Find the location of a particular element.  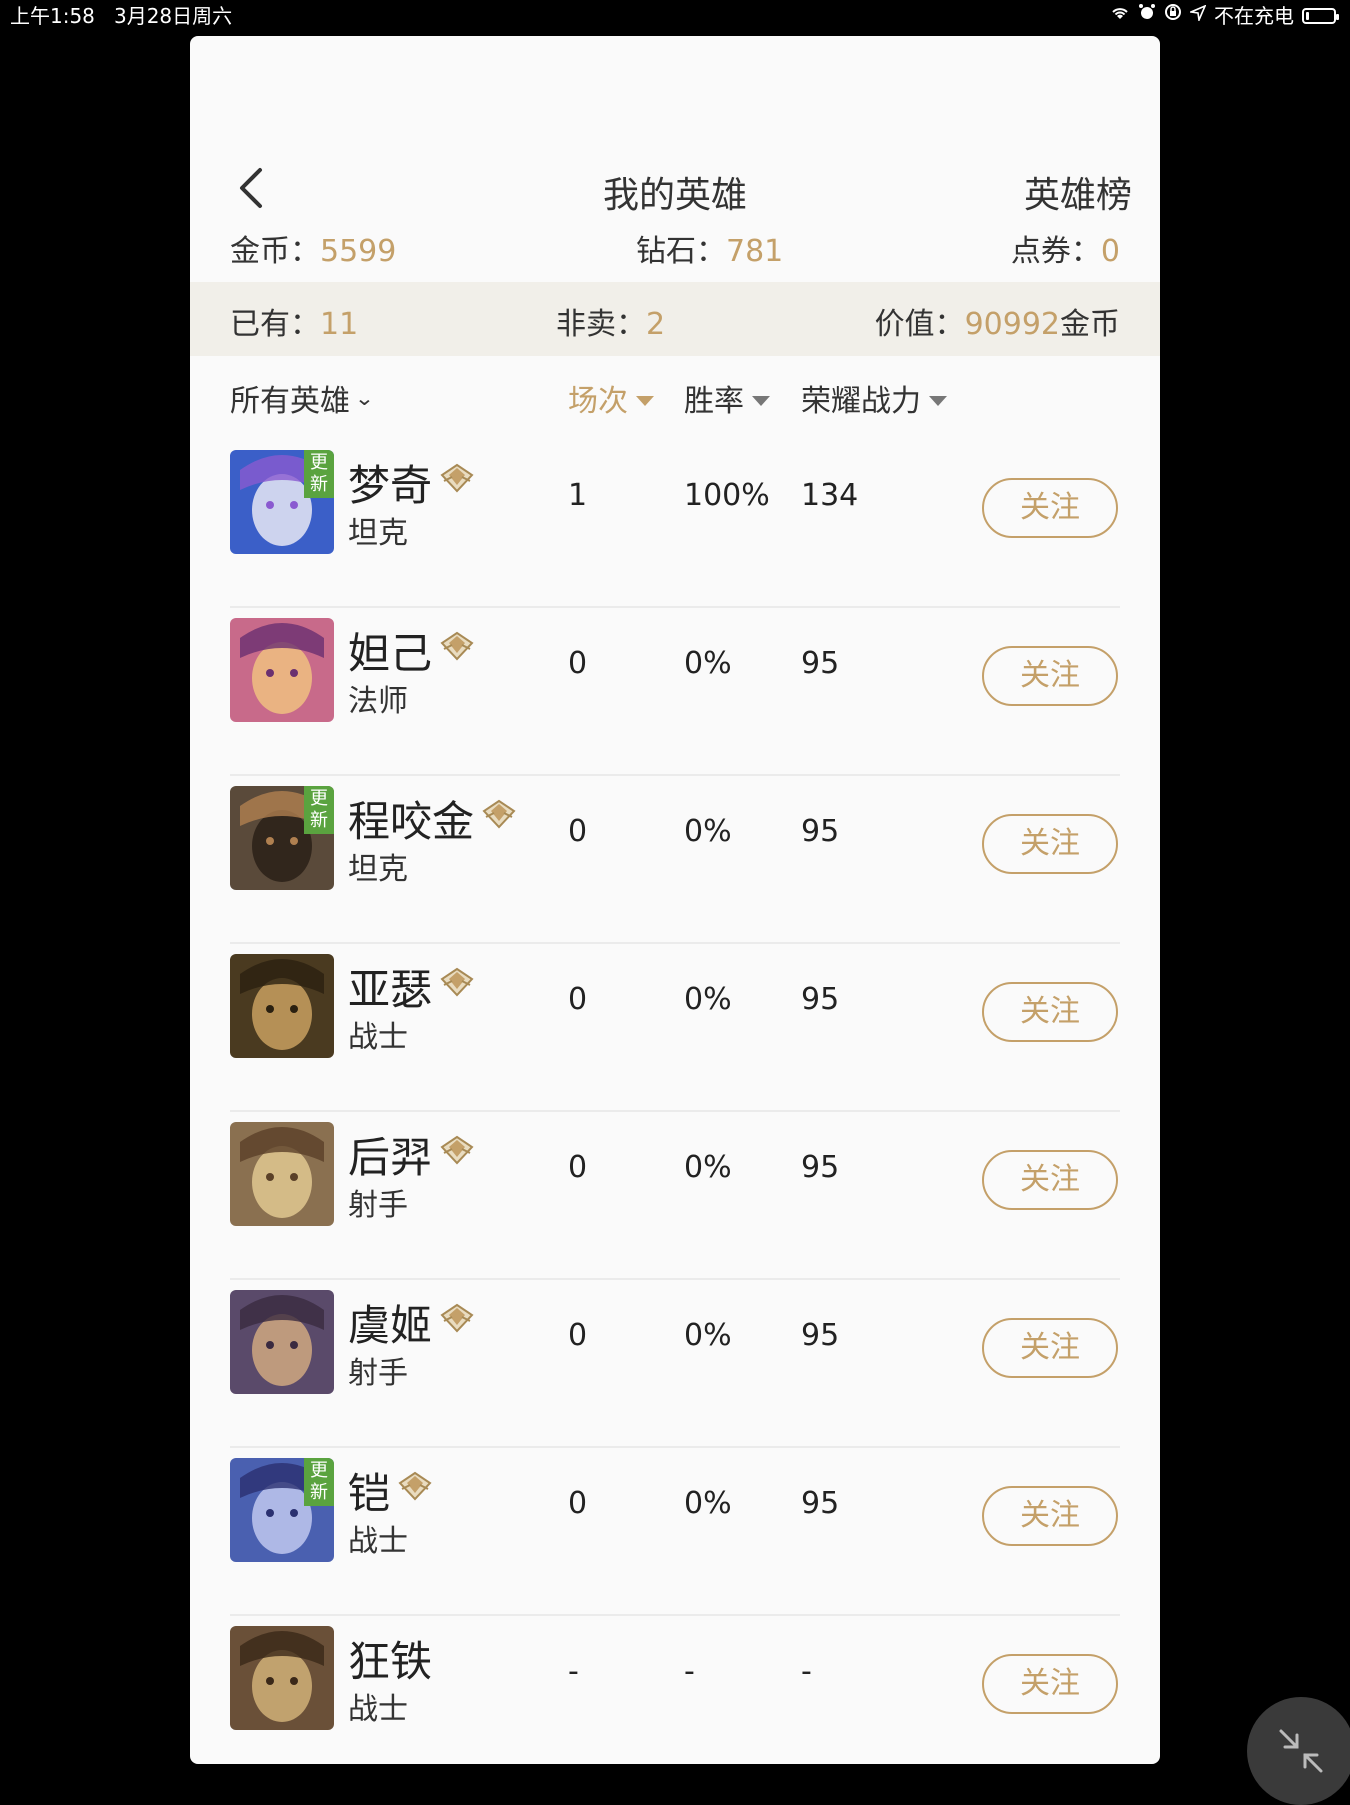

hero-row: 狂铁 战士 - - - 关注 is located at coordinates (675, 1690).